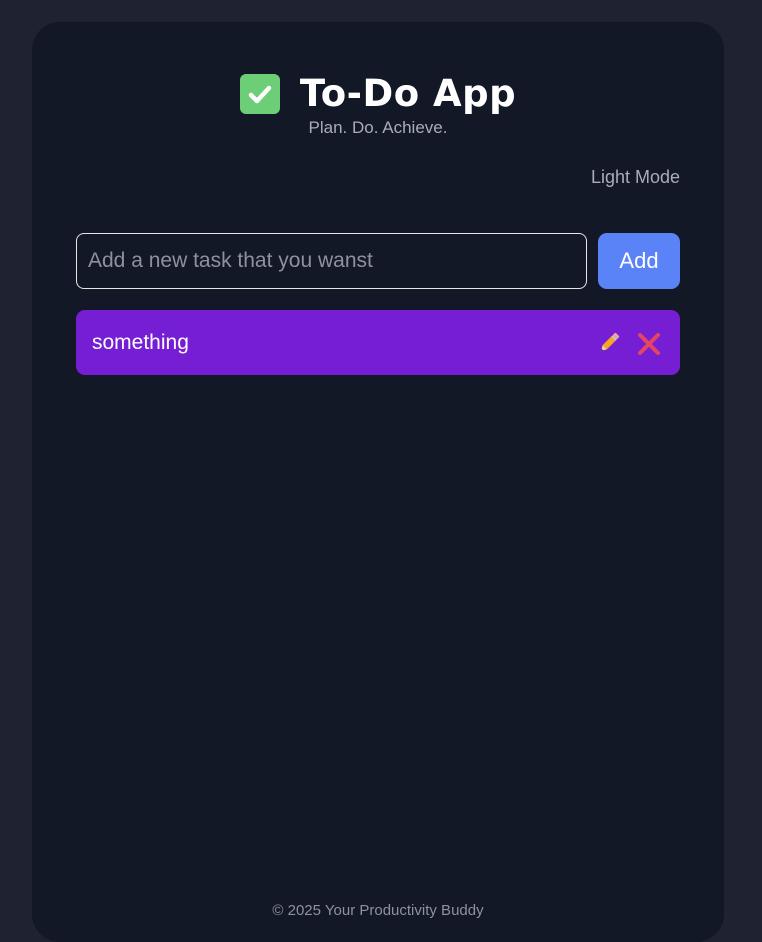 The image size is (762, 942). I want to click on app-title: To-Do App, so click(408, 93).